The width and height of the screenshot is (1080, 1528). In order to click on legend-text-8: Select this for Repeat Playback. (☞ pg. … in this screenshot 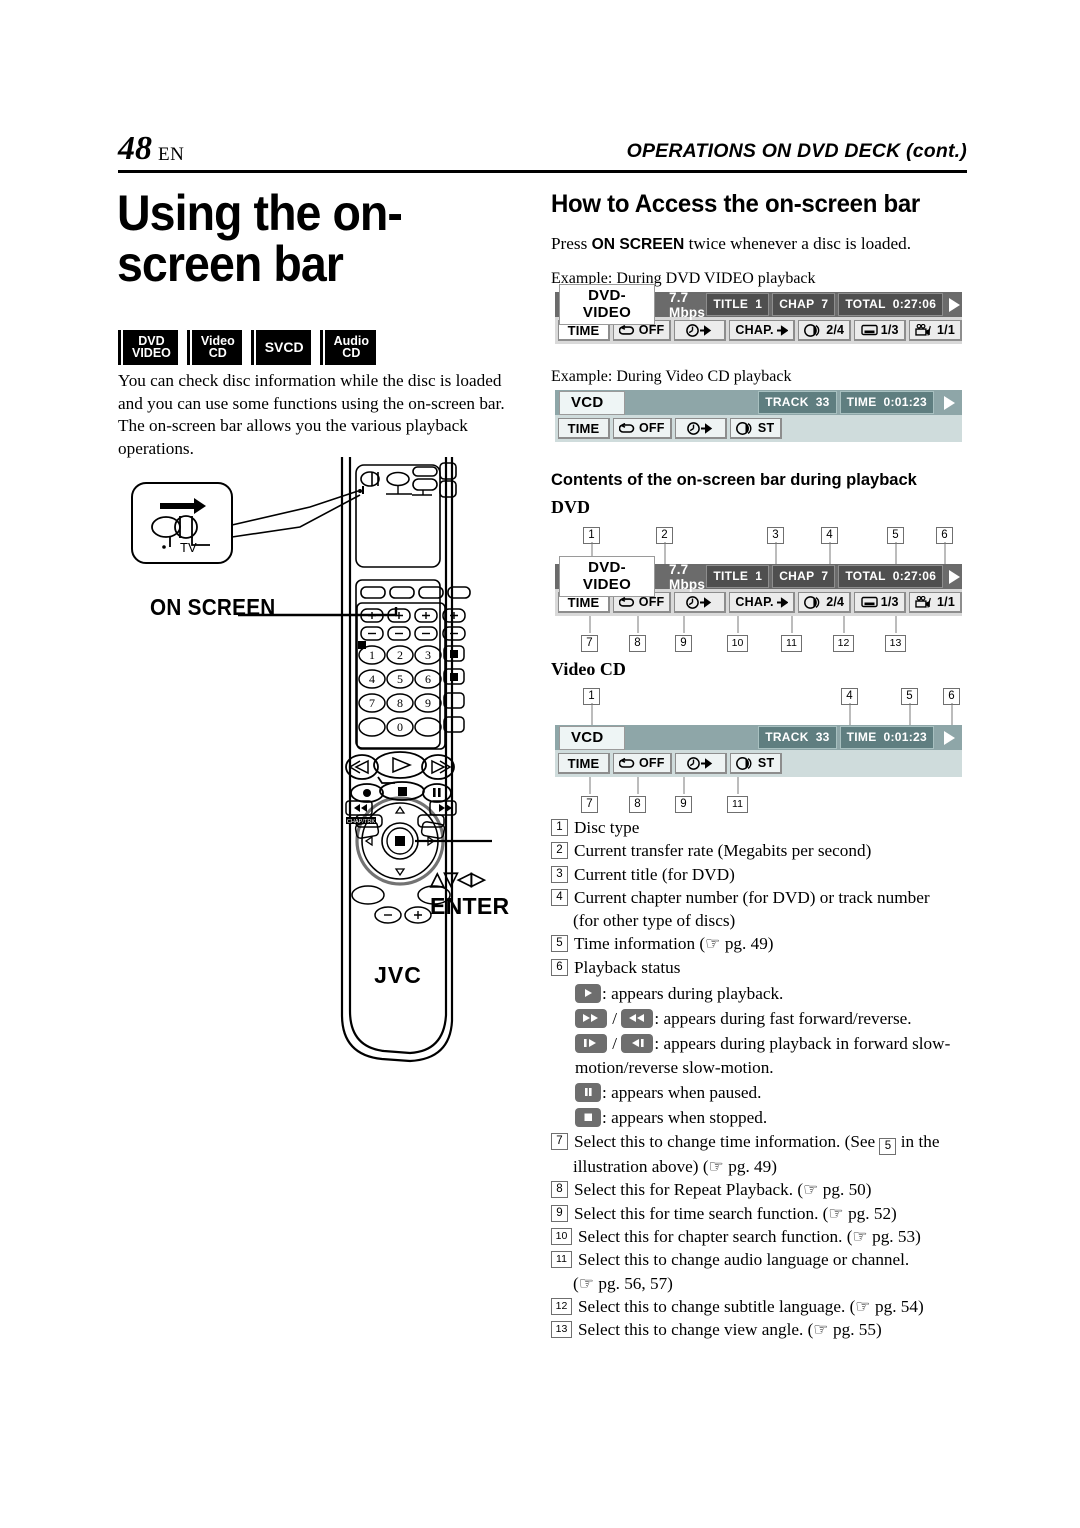, I will do `click(723, 1190)`.